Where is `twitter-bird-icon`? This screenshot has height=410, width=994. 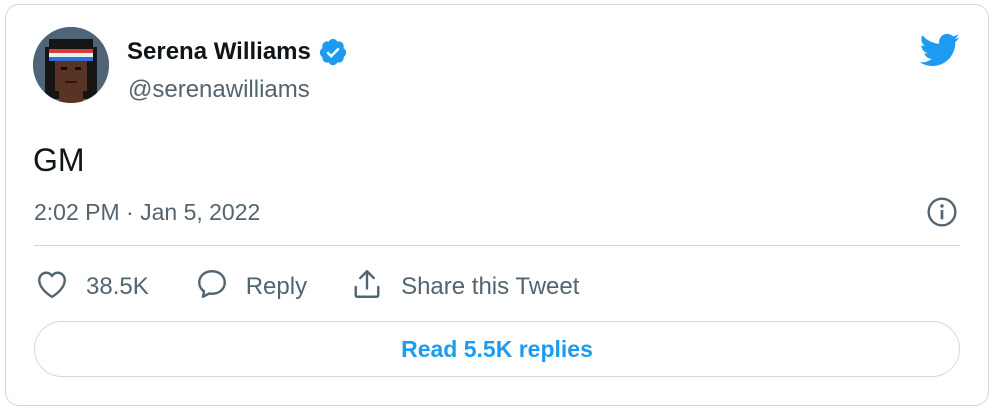 twitter-bird-icon is located at coordinates (939, 50).